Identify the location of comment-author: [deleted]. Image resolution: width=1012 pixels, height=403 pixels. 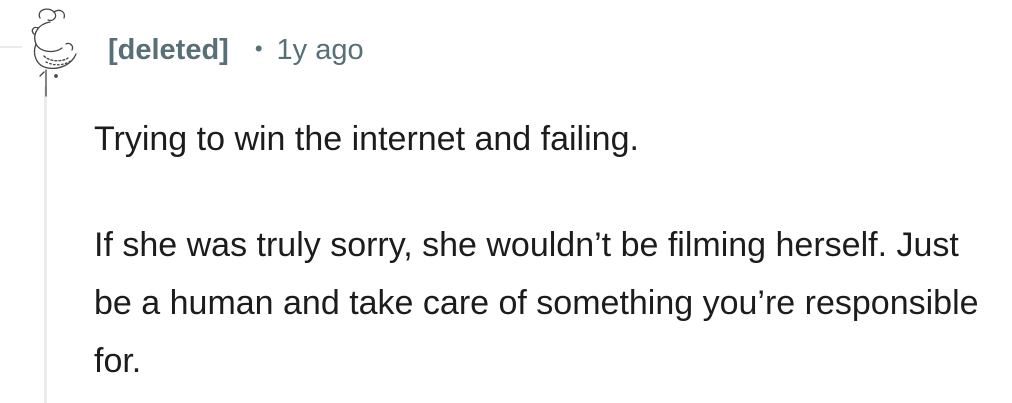
(168, 50).